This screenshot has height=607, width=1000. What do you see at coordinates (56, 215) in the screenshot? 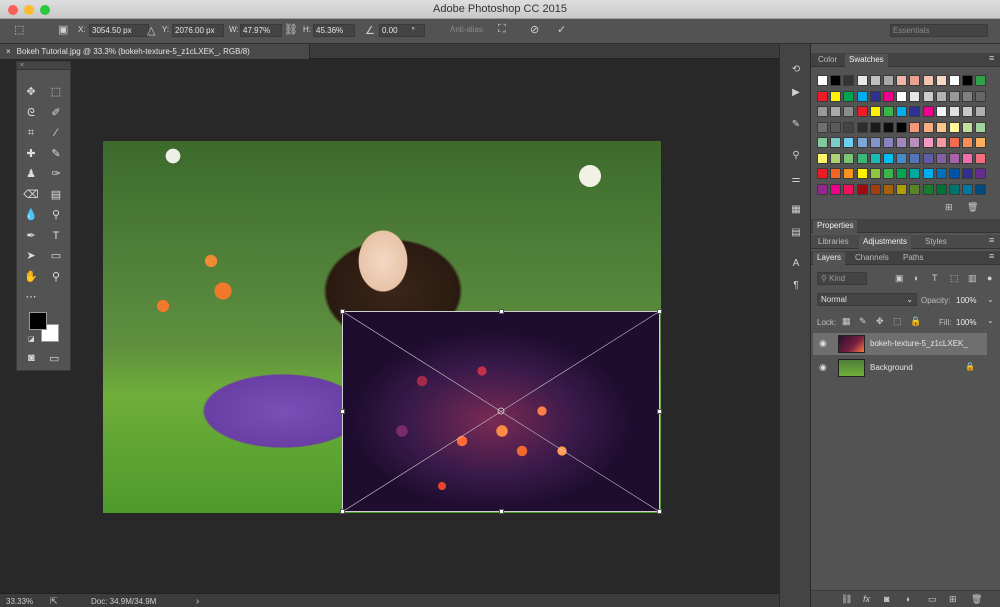
I see `dodge-icon: ⚲` at bounding box center [56, 215].